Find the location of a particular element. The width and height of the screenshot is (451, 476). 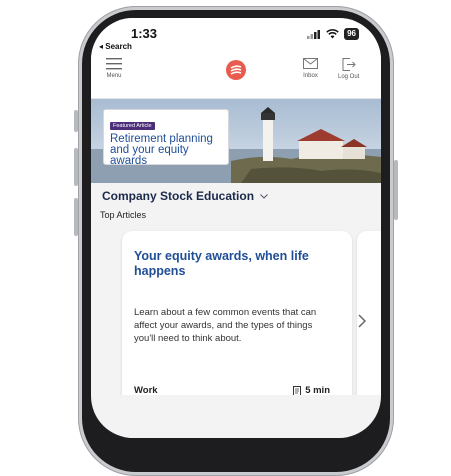

chevron-right-icon is located at coordinates (362, 321).